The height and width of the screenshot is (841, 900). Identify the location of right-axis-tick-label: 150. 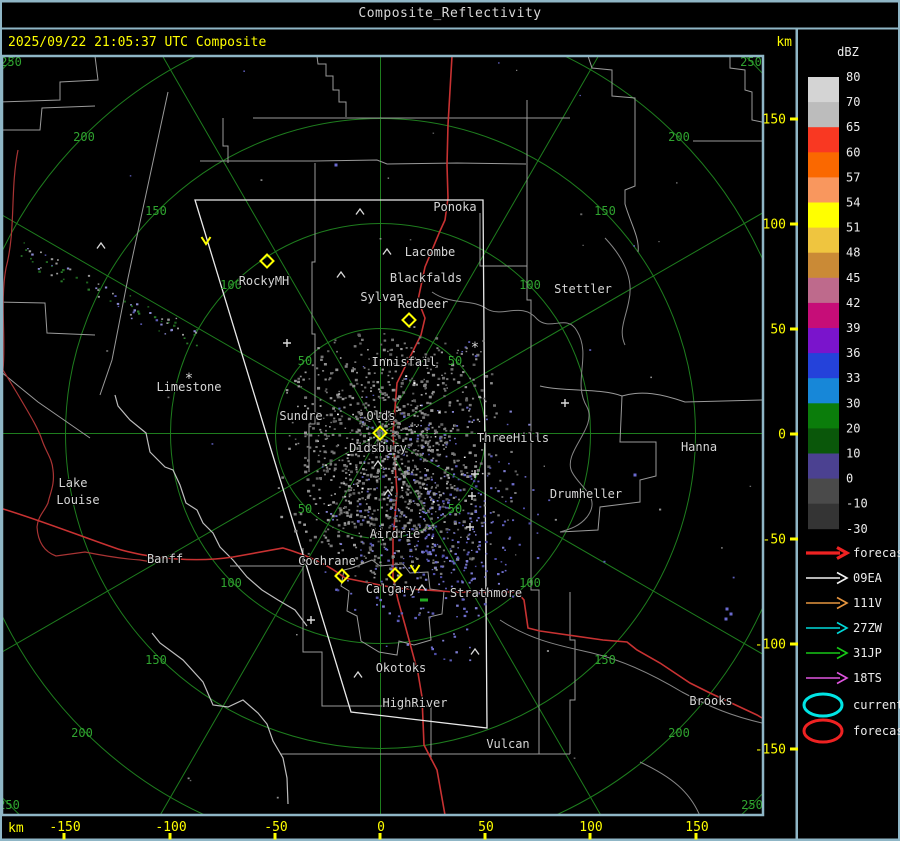
(774, 120).